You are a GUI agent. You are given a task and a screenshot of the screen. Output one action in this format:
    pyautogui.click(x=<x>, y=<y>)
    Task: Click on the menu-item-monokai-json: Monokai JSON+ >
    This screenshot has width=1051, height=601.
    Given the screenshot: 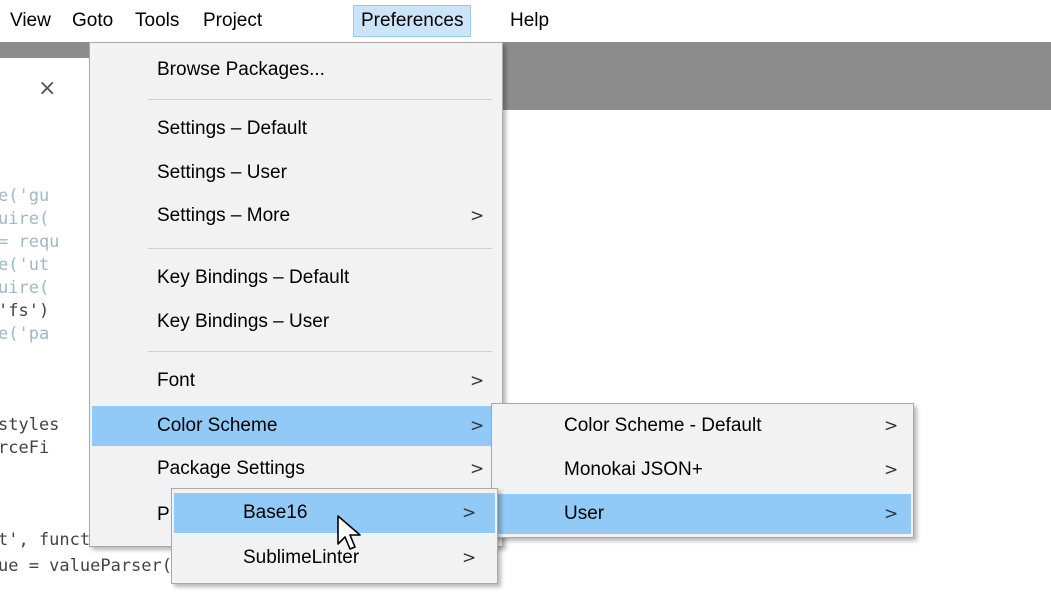 What is the action you would take?
    pyautogui.click(x=702, y=470)
    